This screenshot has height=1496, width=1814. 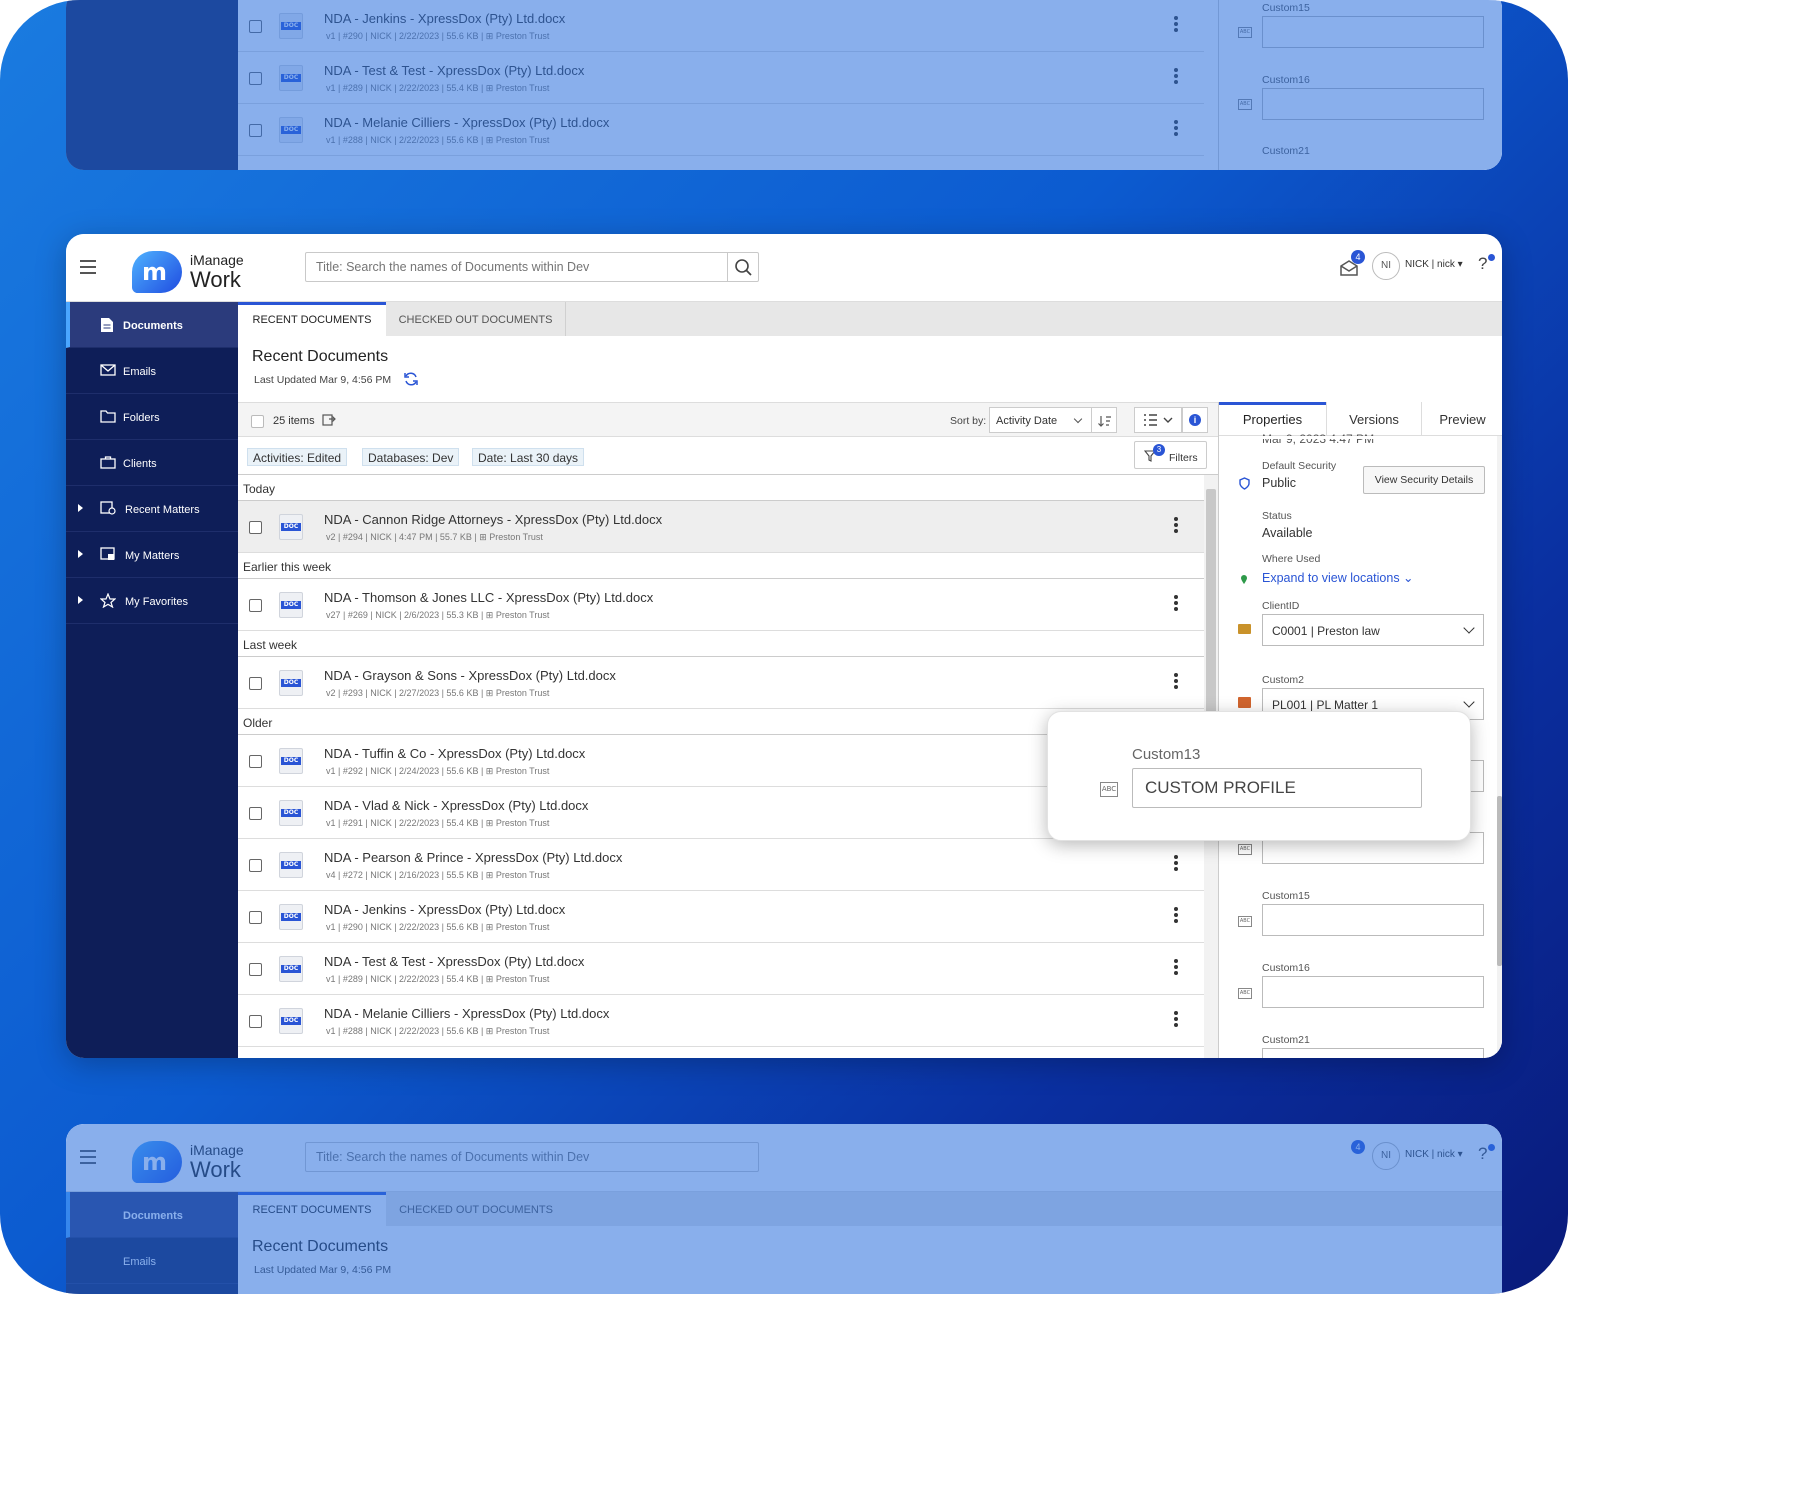 I want to click on tab-preview: Preview, so click(x=1461, y=419).